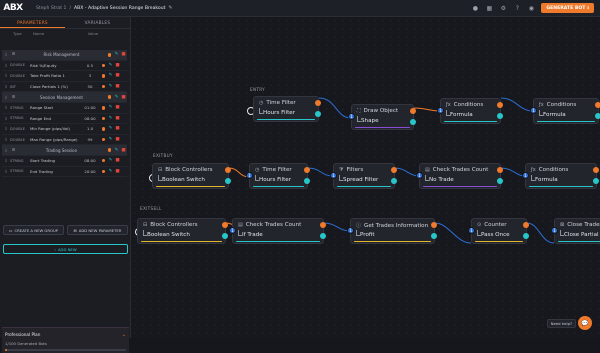  I want to click on settings-icon: ⚙, so click(503, 8).